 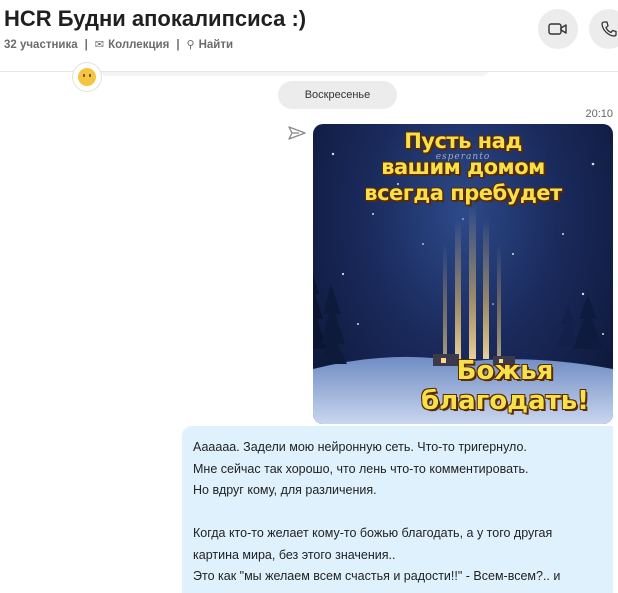 I want to click on video-call-button, so click(x=558, y=29).